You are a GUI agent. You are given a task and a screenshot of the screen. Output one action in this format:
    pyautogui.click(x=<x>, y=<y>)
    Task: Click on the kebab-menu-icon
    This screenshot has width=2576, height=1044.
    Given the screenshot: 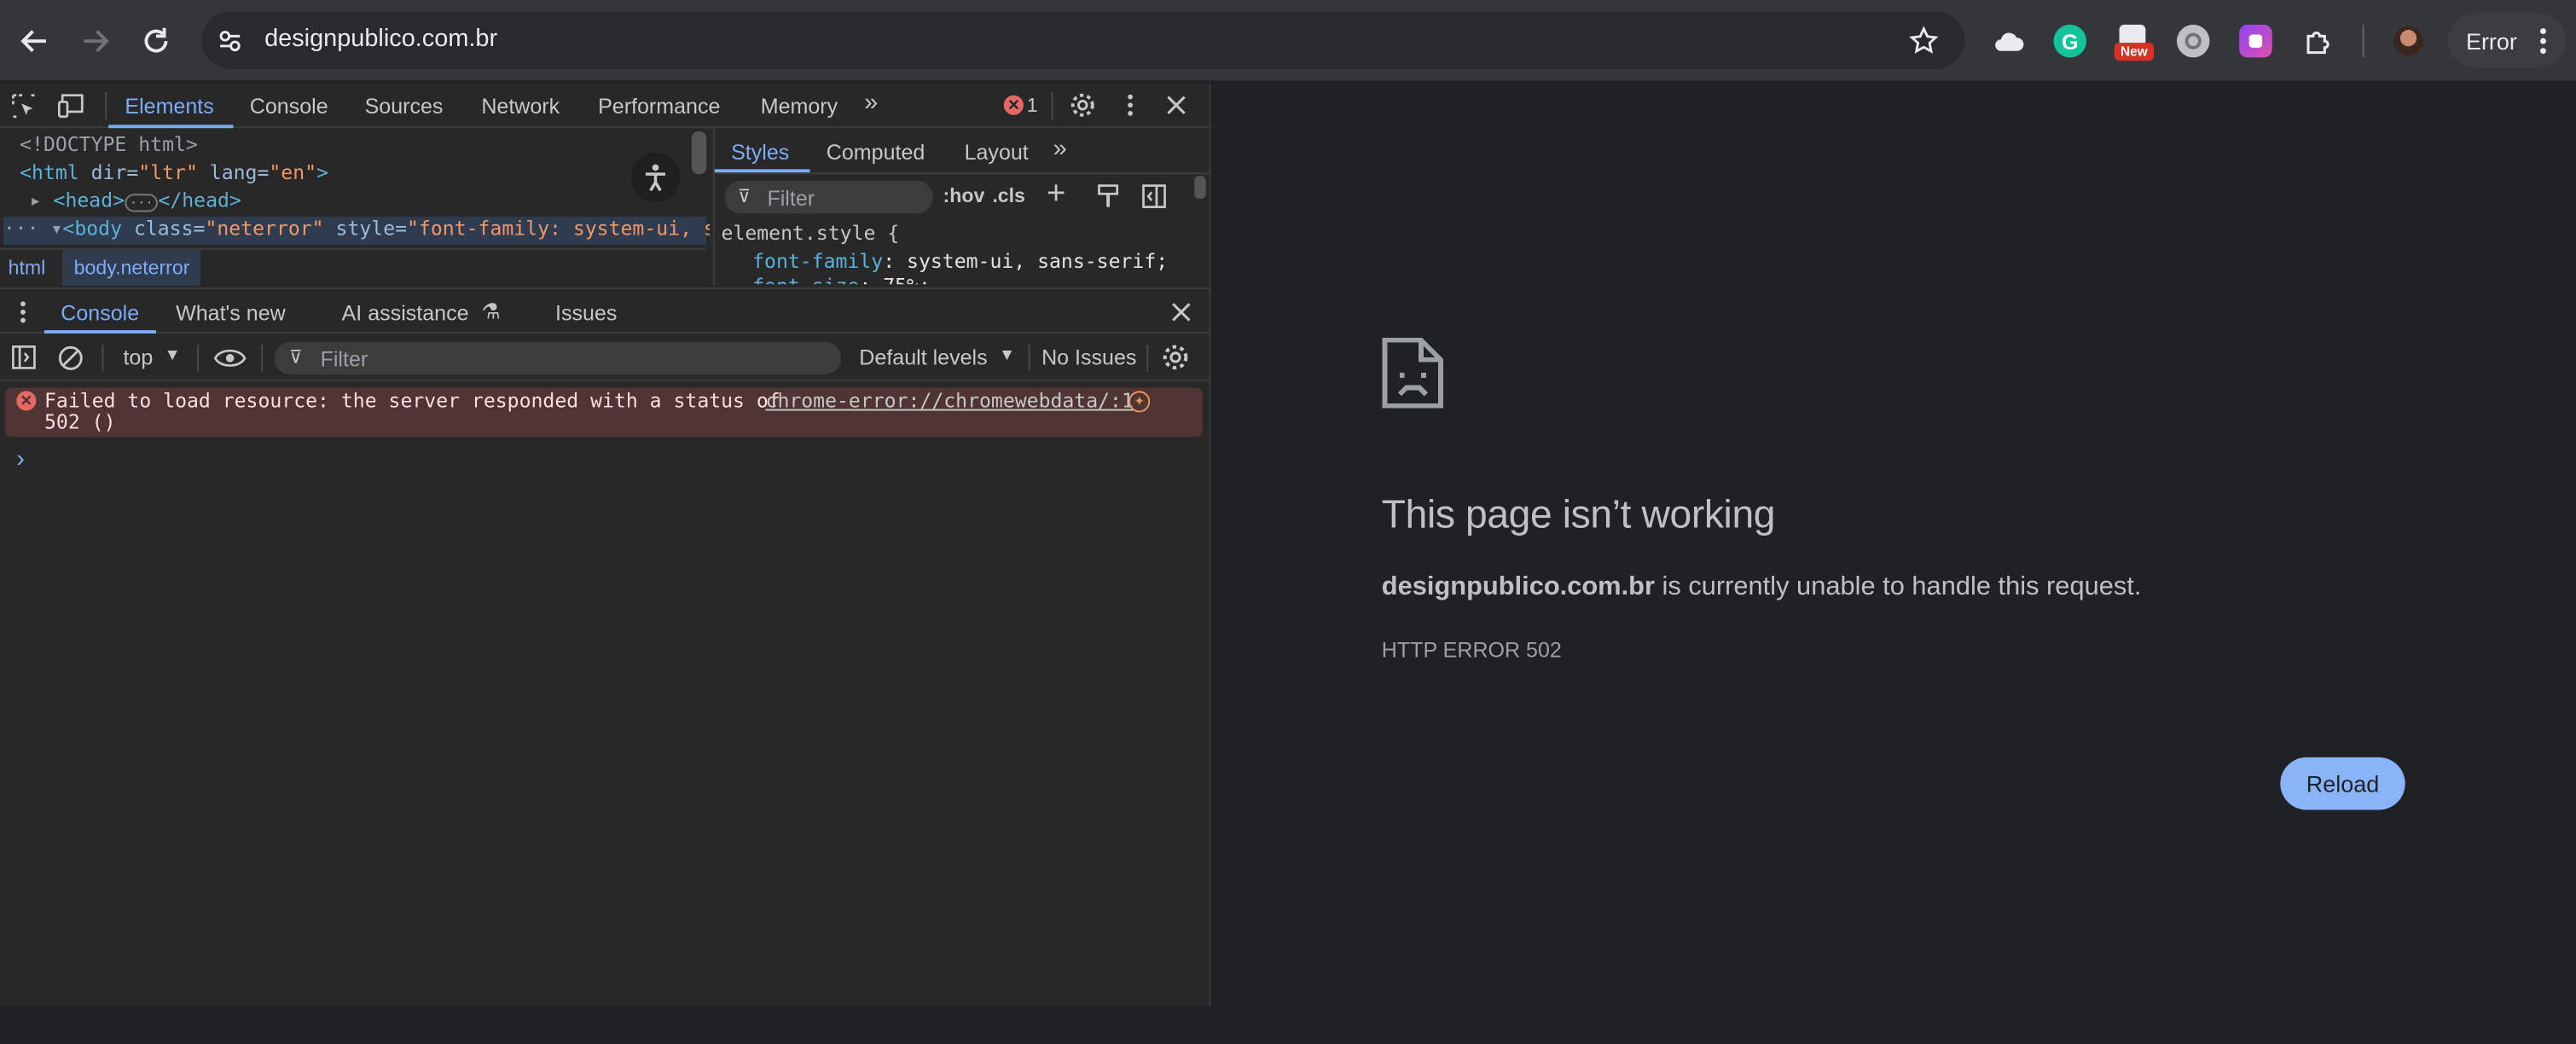 What is the action you would take?
    pyautogui.click(x=1130, y=105)
    